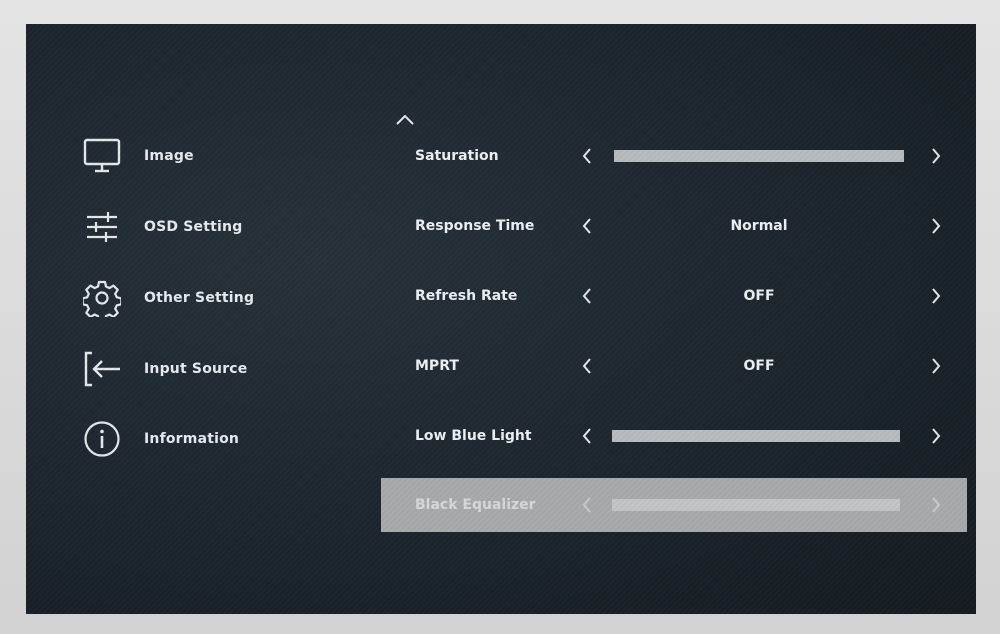 Image resolution: width=1000 pixels, height=634 pixels. I want to click on info-icon, so click(102, 439).